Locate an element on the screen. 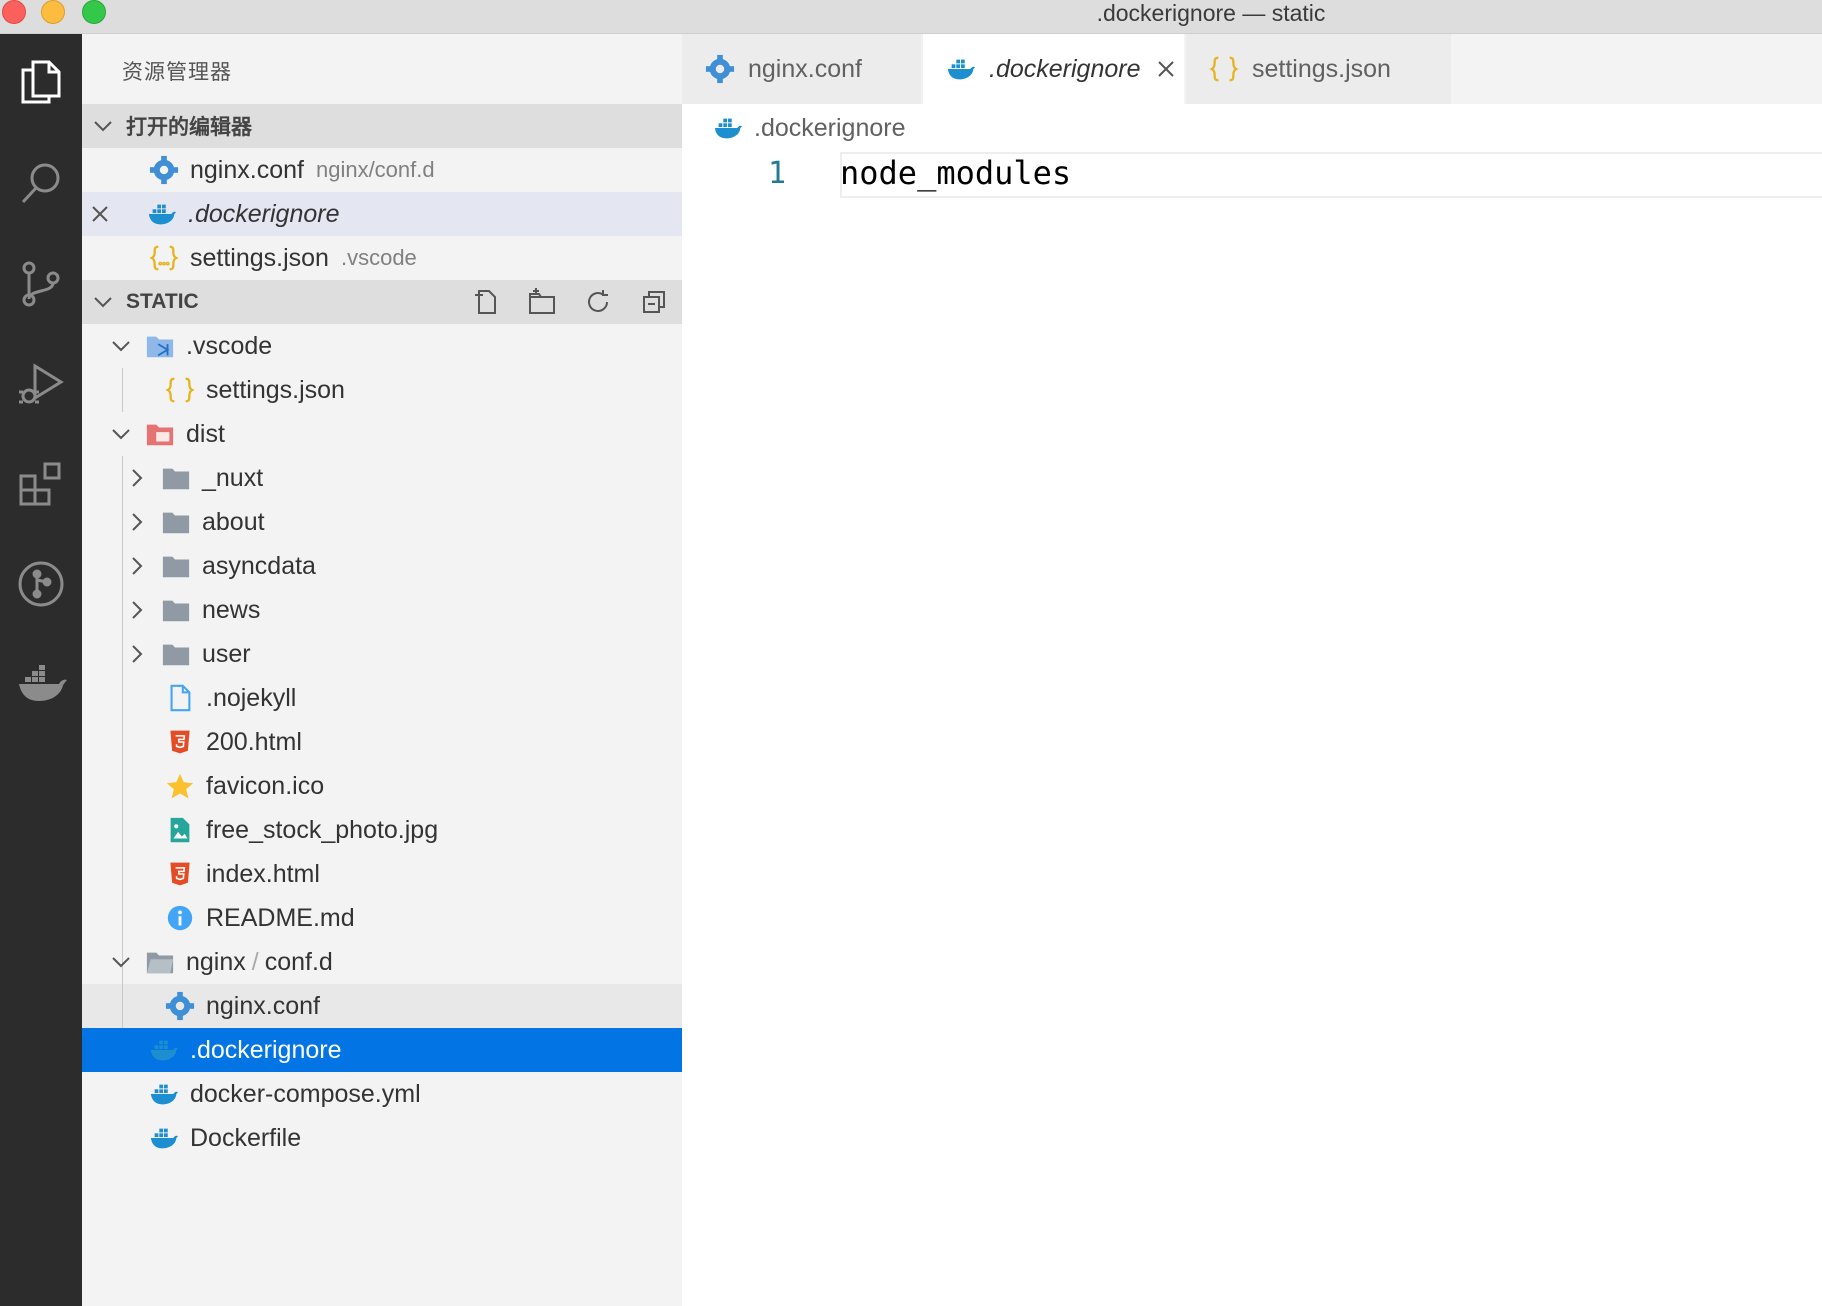  tree-file-index-html: index.html is located at coordinates (382, 874).